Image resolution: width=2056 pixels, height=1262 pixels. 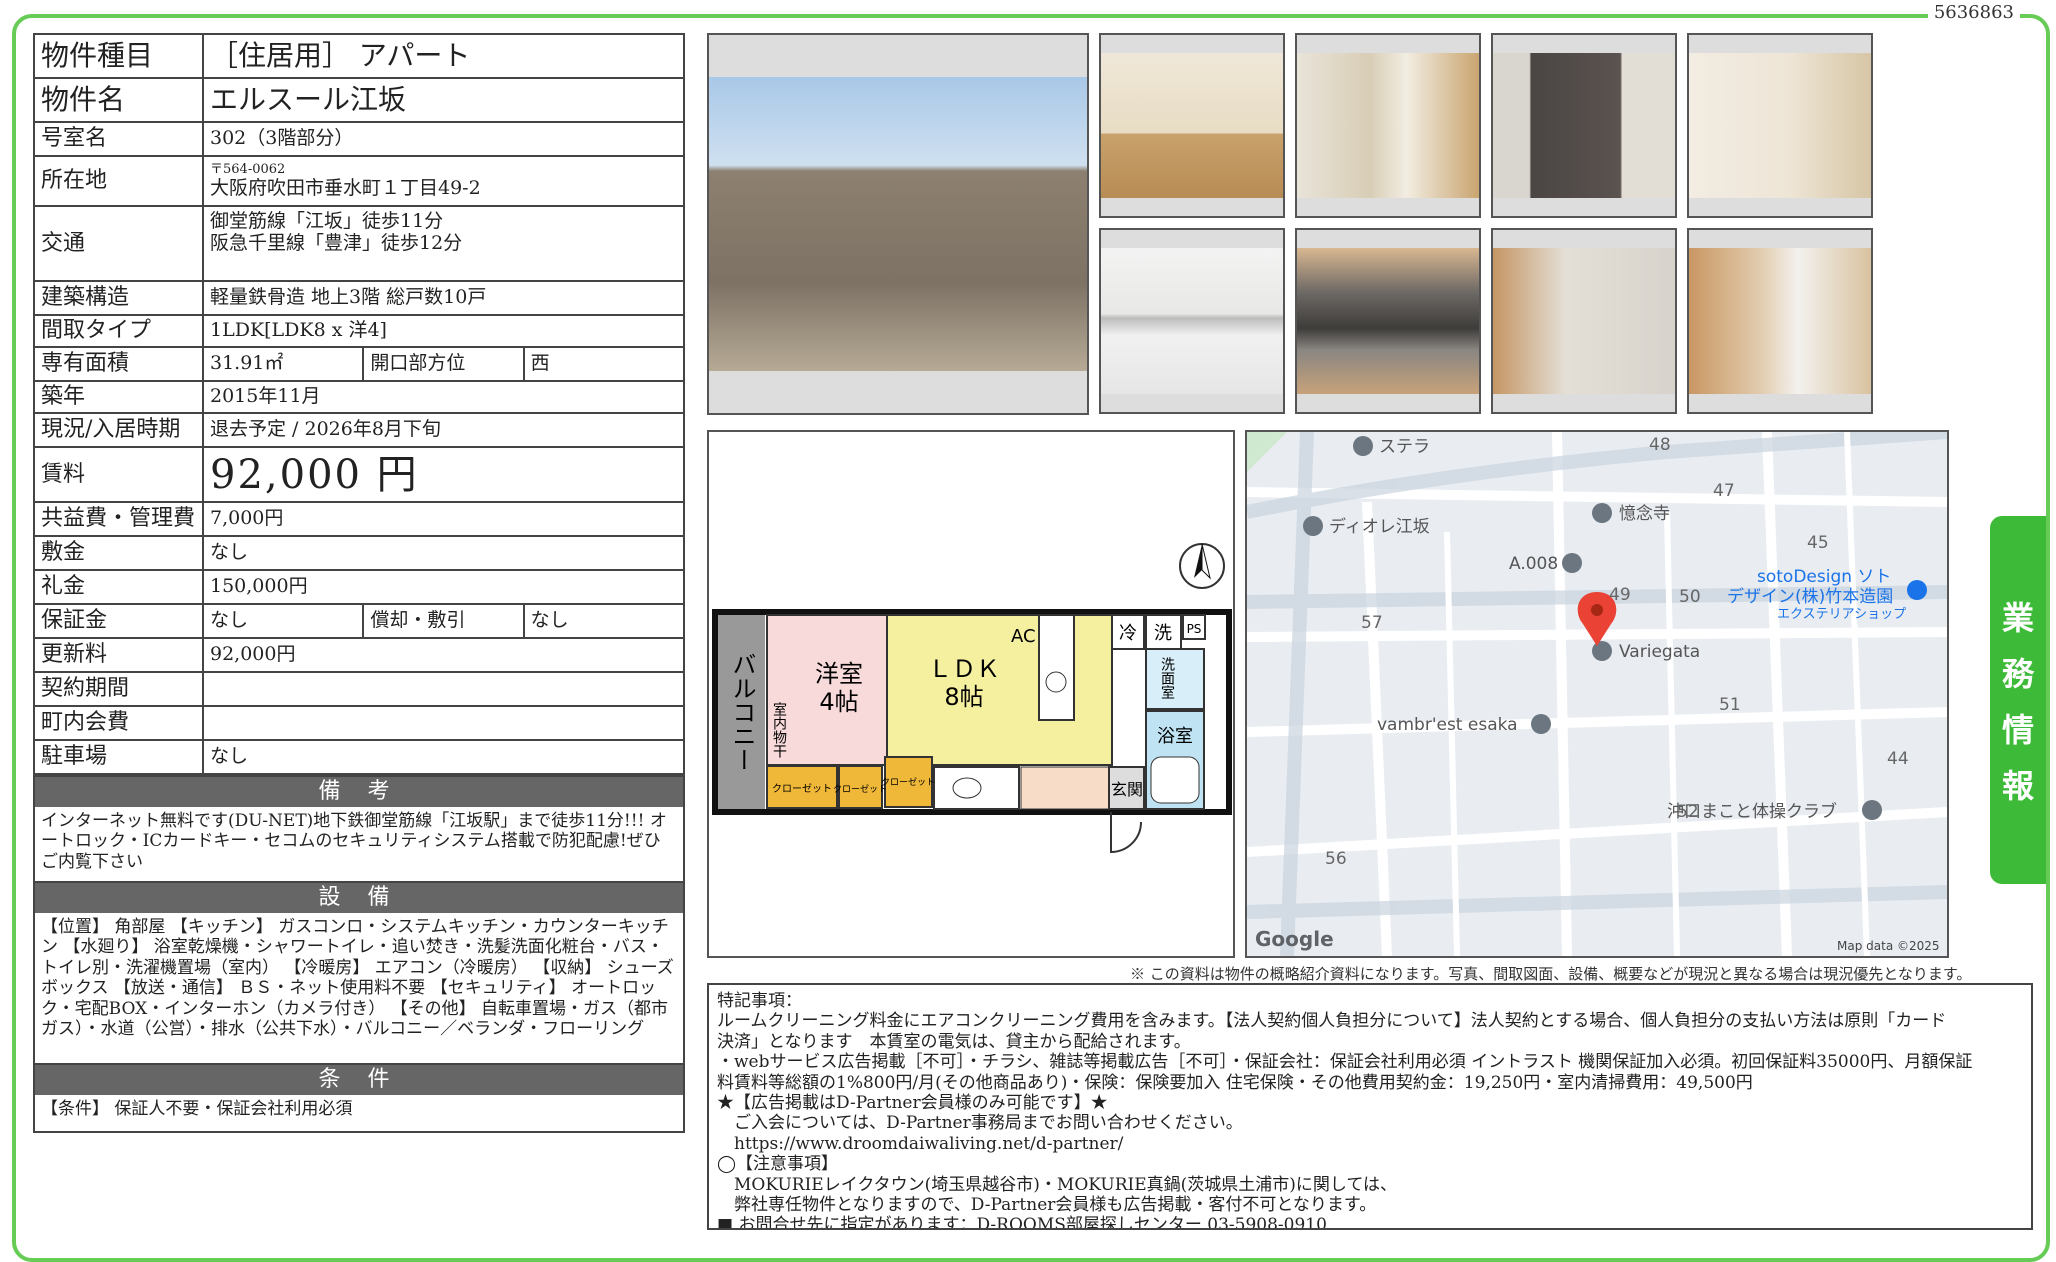 I want to click on business-info-tab: 業 務 情 報, so click(x=2018, y=700).